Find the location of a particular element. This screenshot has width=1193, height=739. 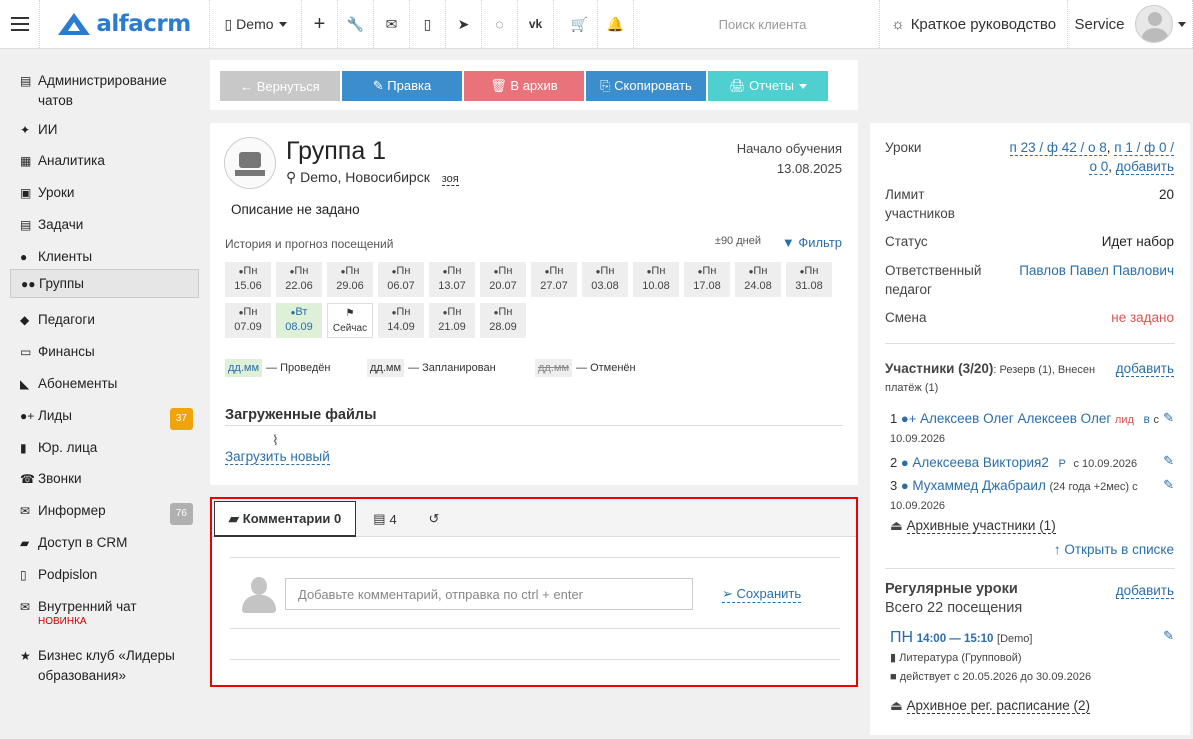

room-link: зоя is located at coordinates (450, 179).